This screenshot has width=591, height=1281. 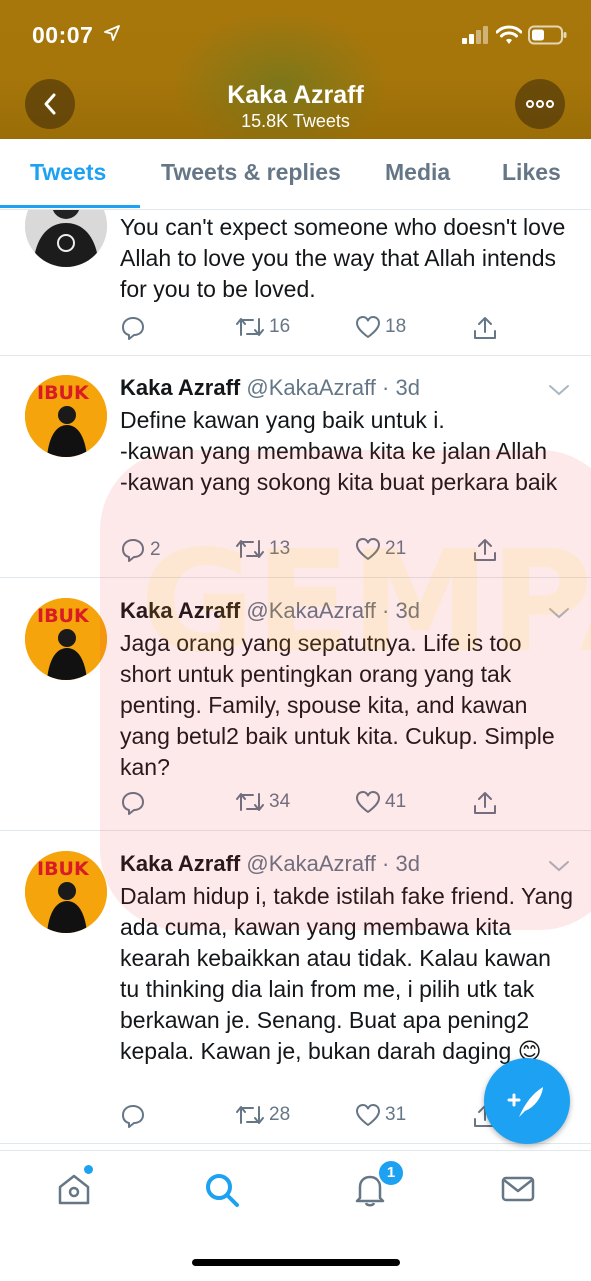 I want to click on like-button: 18, so click(x=380, y=327).